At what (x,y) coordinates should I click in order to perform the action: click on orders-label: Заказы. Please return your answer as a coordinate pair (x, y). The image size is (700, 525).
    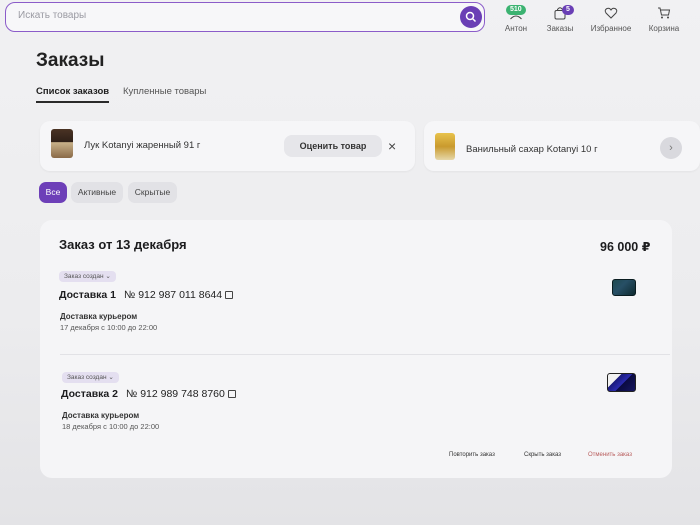
    Looking at the image, I should click on (560, 28).